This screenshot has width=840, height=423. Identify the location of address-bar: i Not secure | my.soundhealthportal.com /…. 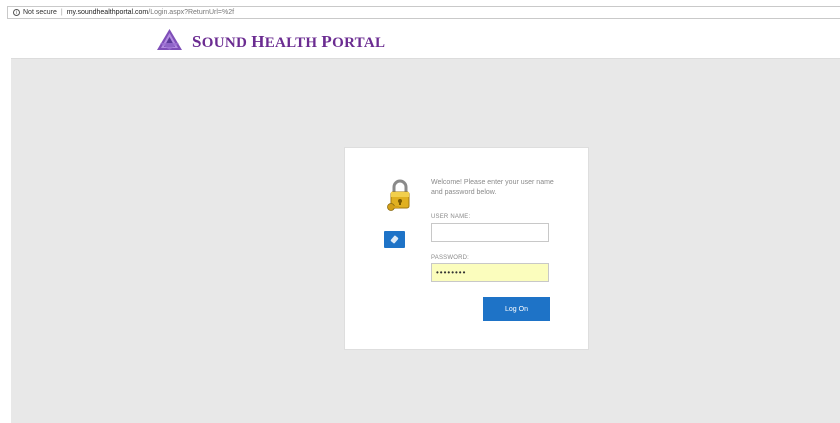
(423, 12).